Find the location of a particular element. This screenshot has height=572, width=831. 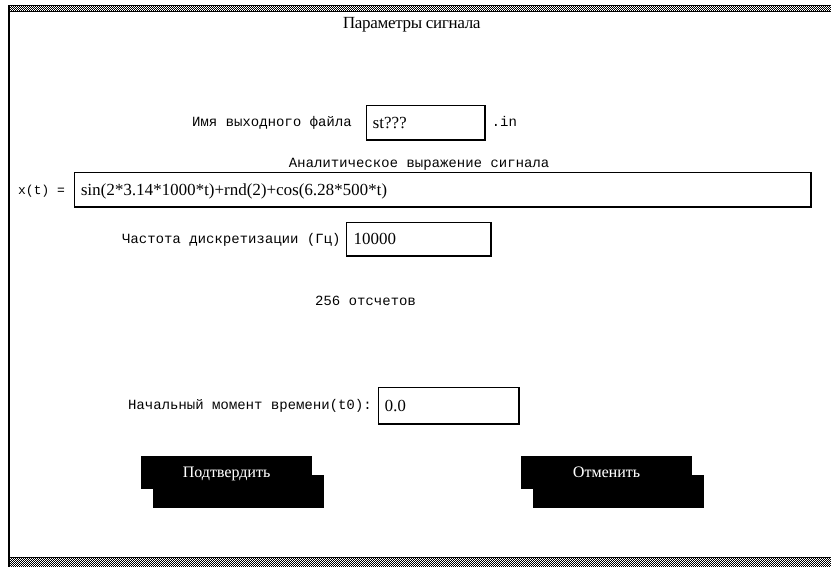

start-time-field: 0.0 is located at coordinates (449, 406).